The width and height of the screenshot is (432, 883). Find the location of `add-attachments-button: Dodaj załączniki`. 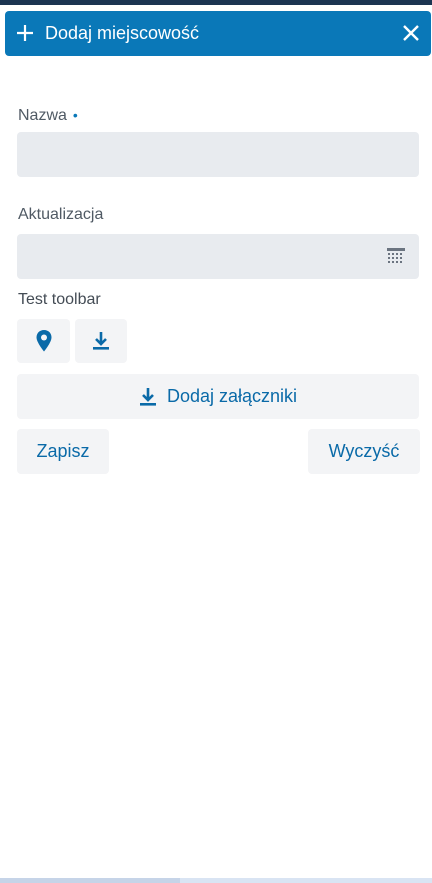

add-attachments-button: Dodaj załączniki is located at coordinates (218, 396).